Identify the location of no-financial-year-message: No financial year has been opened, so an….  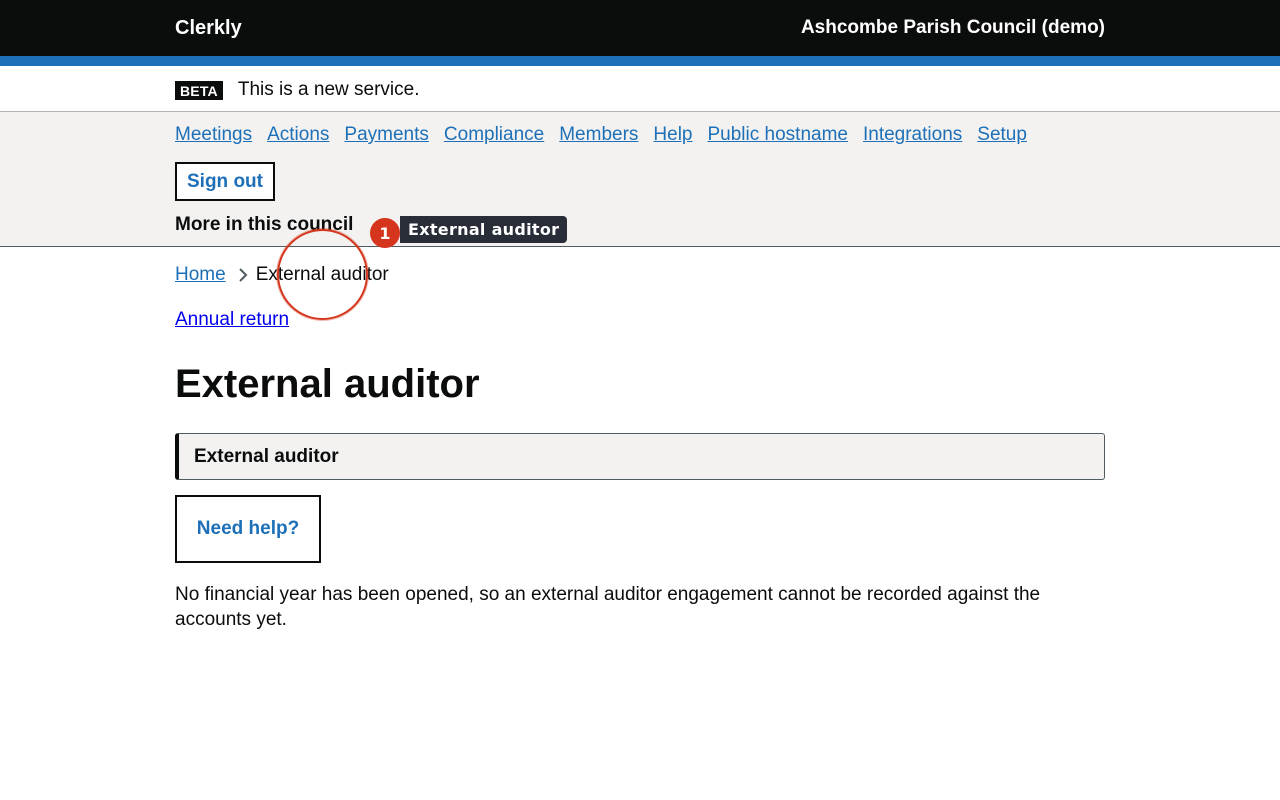
(608, 607).